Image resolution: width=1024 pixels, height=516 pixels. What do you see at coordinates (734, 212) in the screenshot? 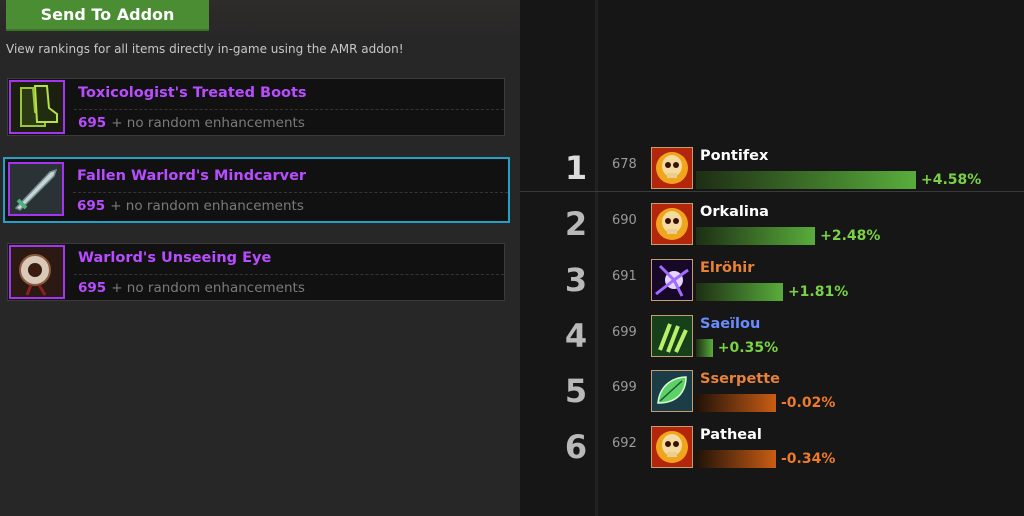
I see `player-name: Orkalina` at bounding box center [734, 212].